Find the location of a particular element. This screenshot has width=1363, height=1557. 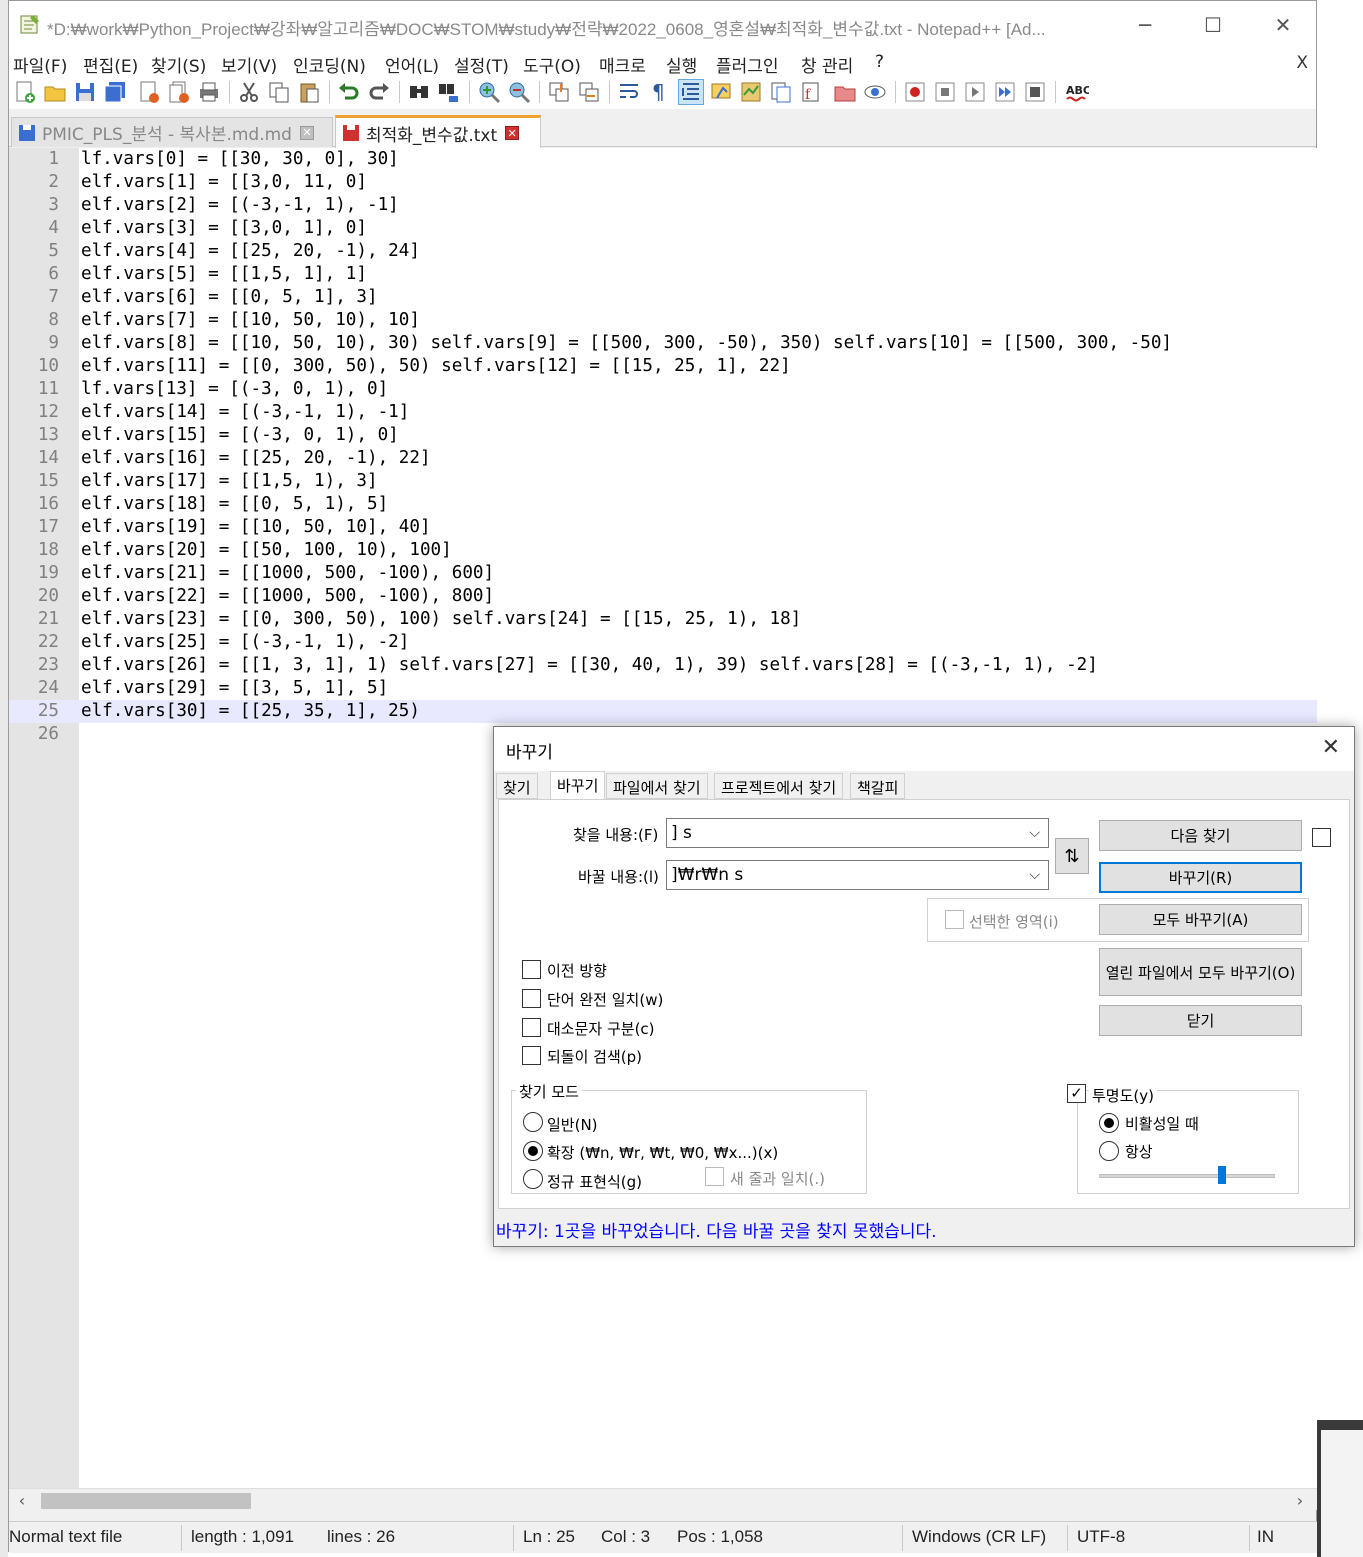

menu-close-doc-button: X is located at coordinates (1302, 63).